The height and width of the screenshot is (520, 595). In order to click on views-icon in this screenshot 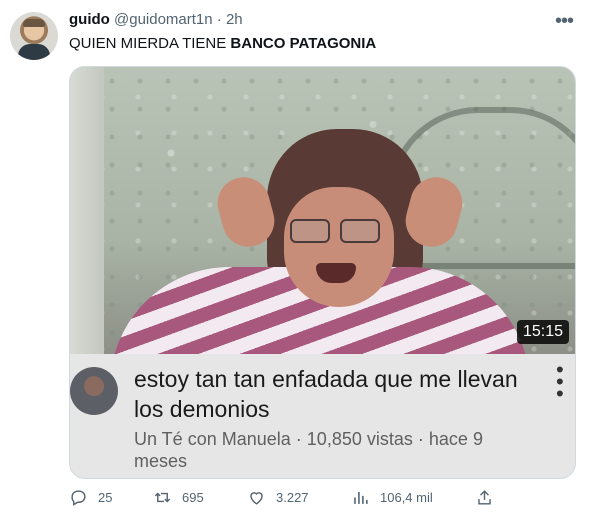, I will do `click(361, 497)`.